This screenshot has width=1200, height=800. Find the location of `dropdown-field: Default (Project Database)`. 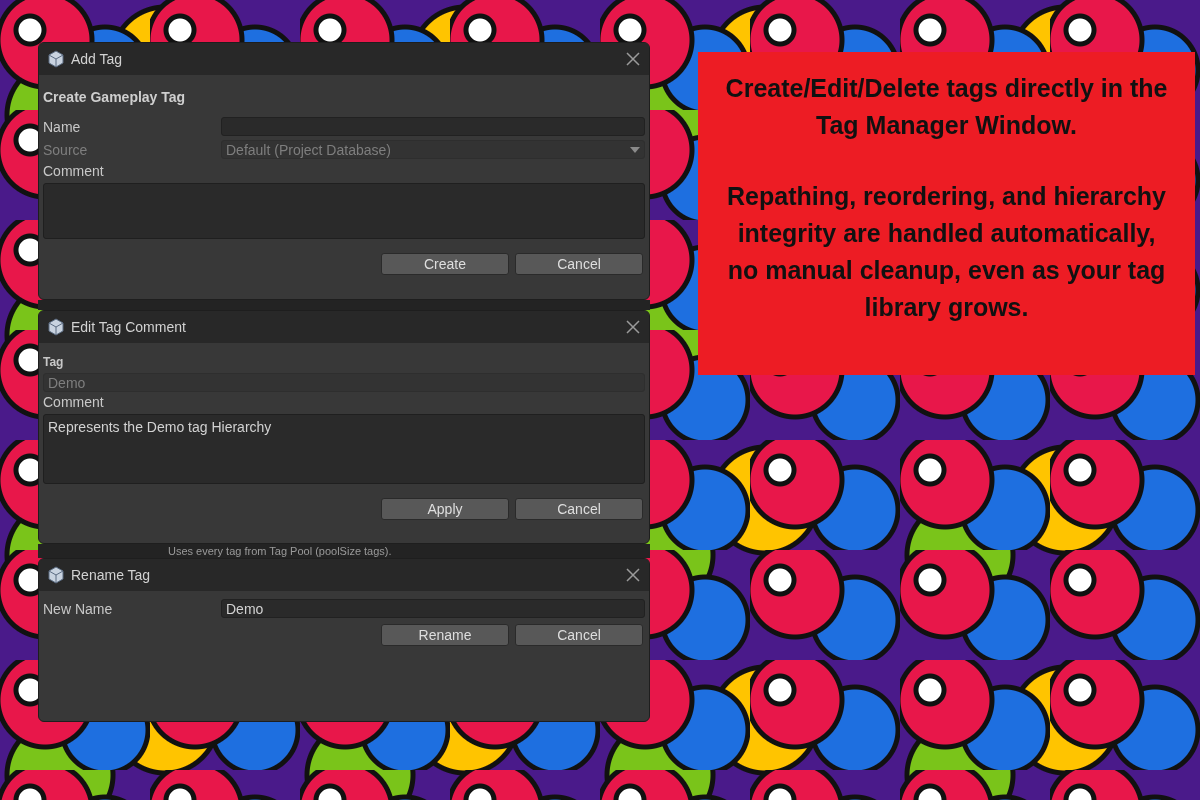

dropdown-field: Default (Project Database) is located at coordinates (433, 149).